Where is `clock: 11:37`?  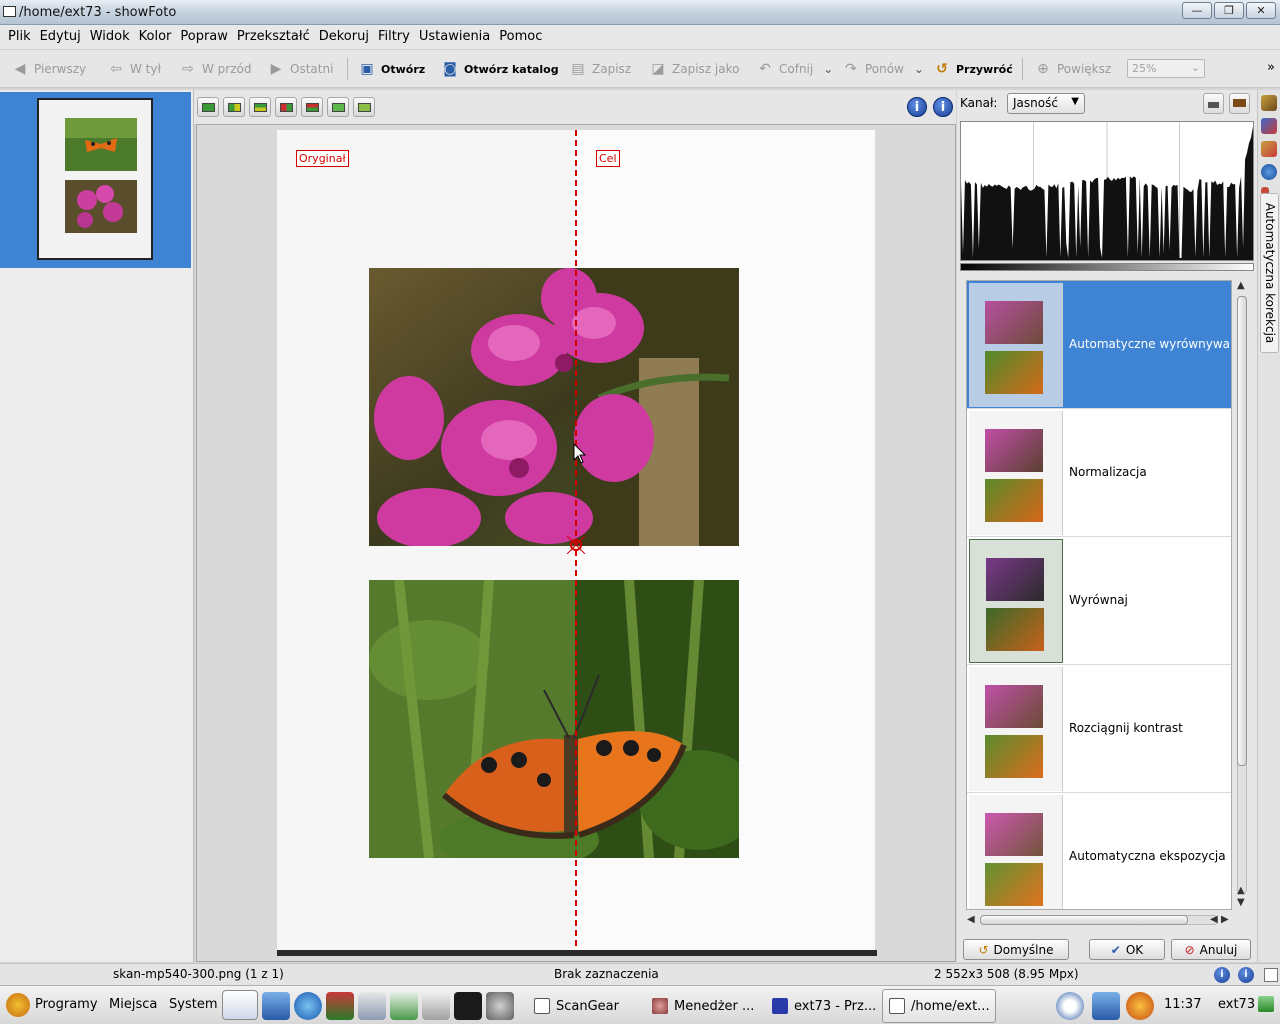 clock: 11:37 is located at coordinates (1182, 1004).